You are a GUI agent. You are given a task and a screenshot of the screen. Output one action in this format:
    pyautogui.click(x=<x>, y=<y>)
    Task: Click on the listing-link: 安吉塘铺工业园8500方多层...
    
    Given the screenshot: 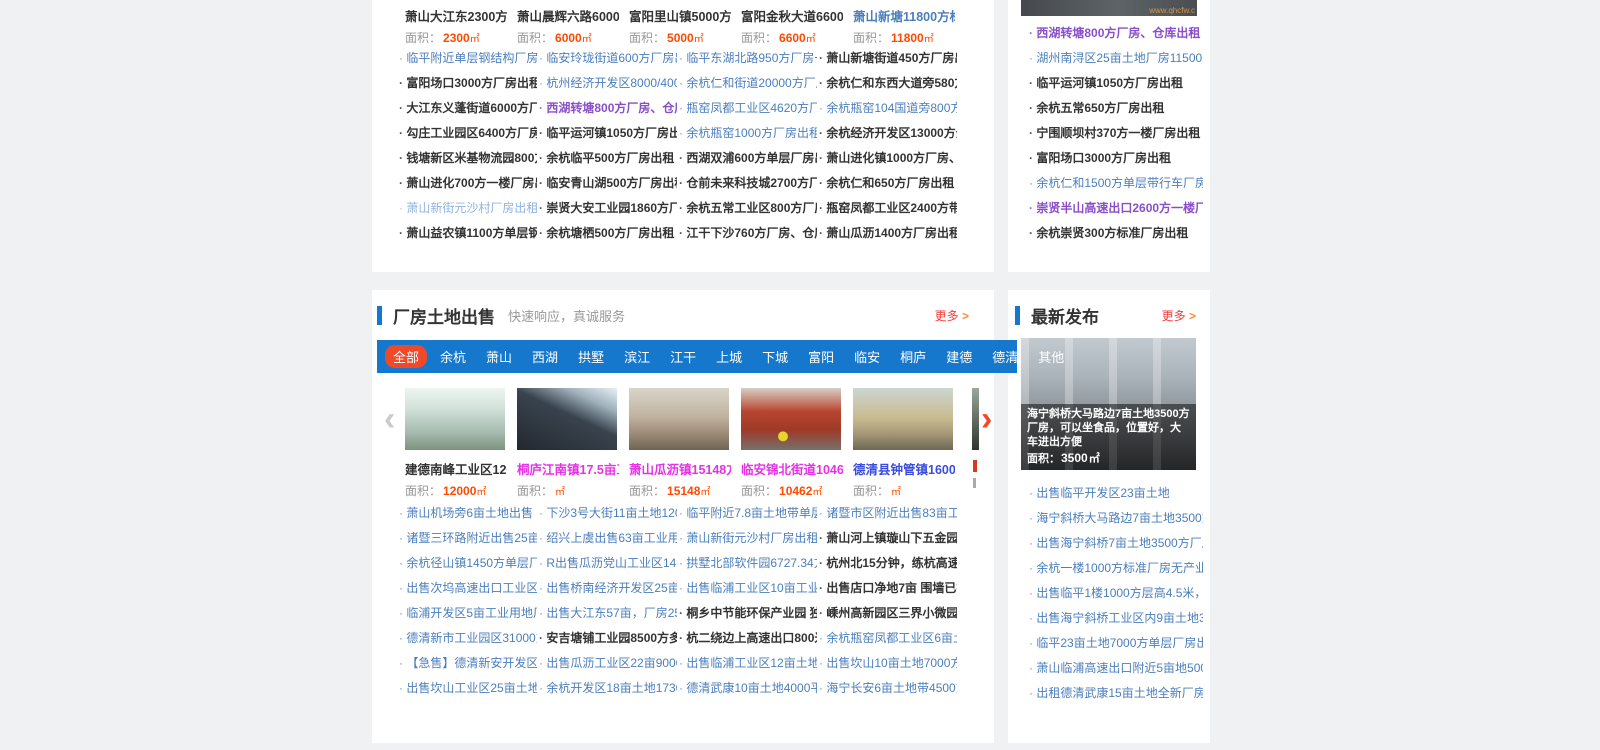 What is the action you would take?
    pyautogui.click(x=608, y=637)
    